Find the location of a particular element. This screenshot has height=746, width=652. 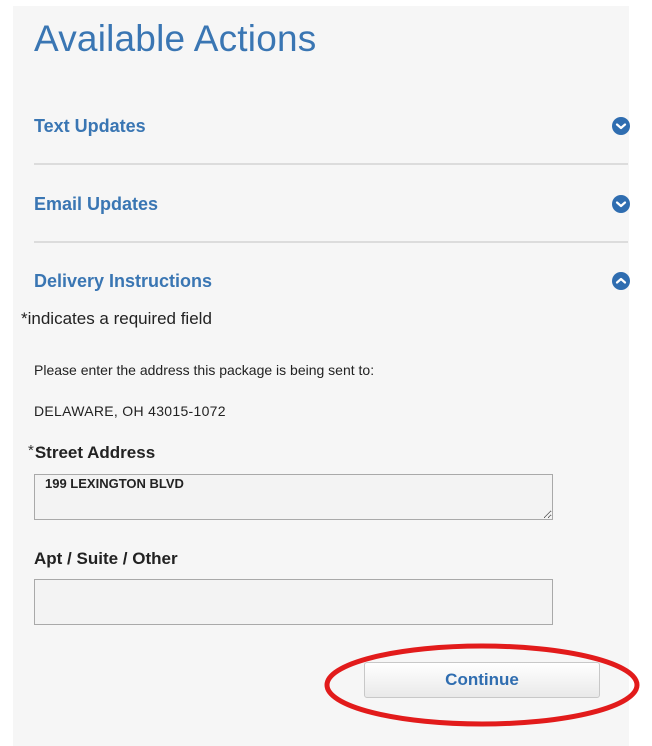

accordion-text-updates: Text Updates is located at coordinates (332, 127).